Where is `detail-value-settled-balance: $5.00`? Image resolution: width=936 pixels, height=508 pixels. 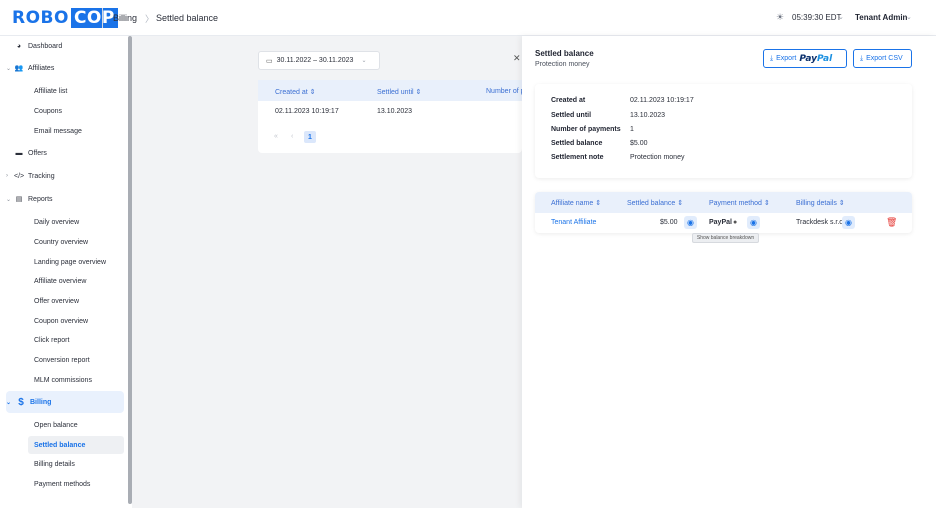 detail-value-settled-balance: $5.00 is located at coordinates (639, 143).